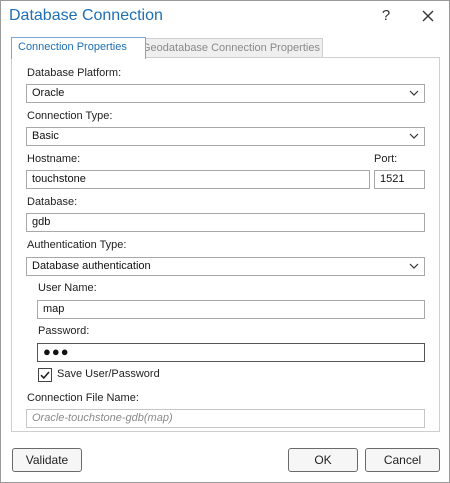  I want to click on ok-button: OK, so click(323, 460).